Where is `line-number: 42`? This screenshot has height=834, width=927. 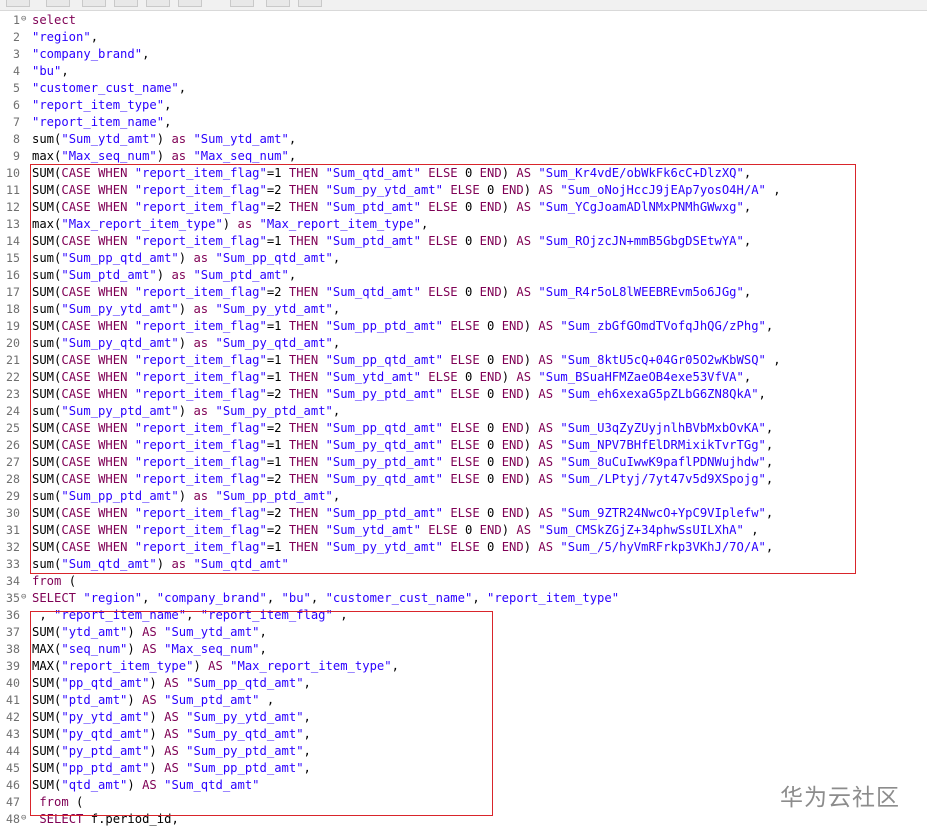
line-number: 42 is located at coordinates (13, 717).